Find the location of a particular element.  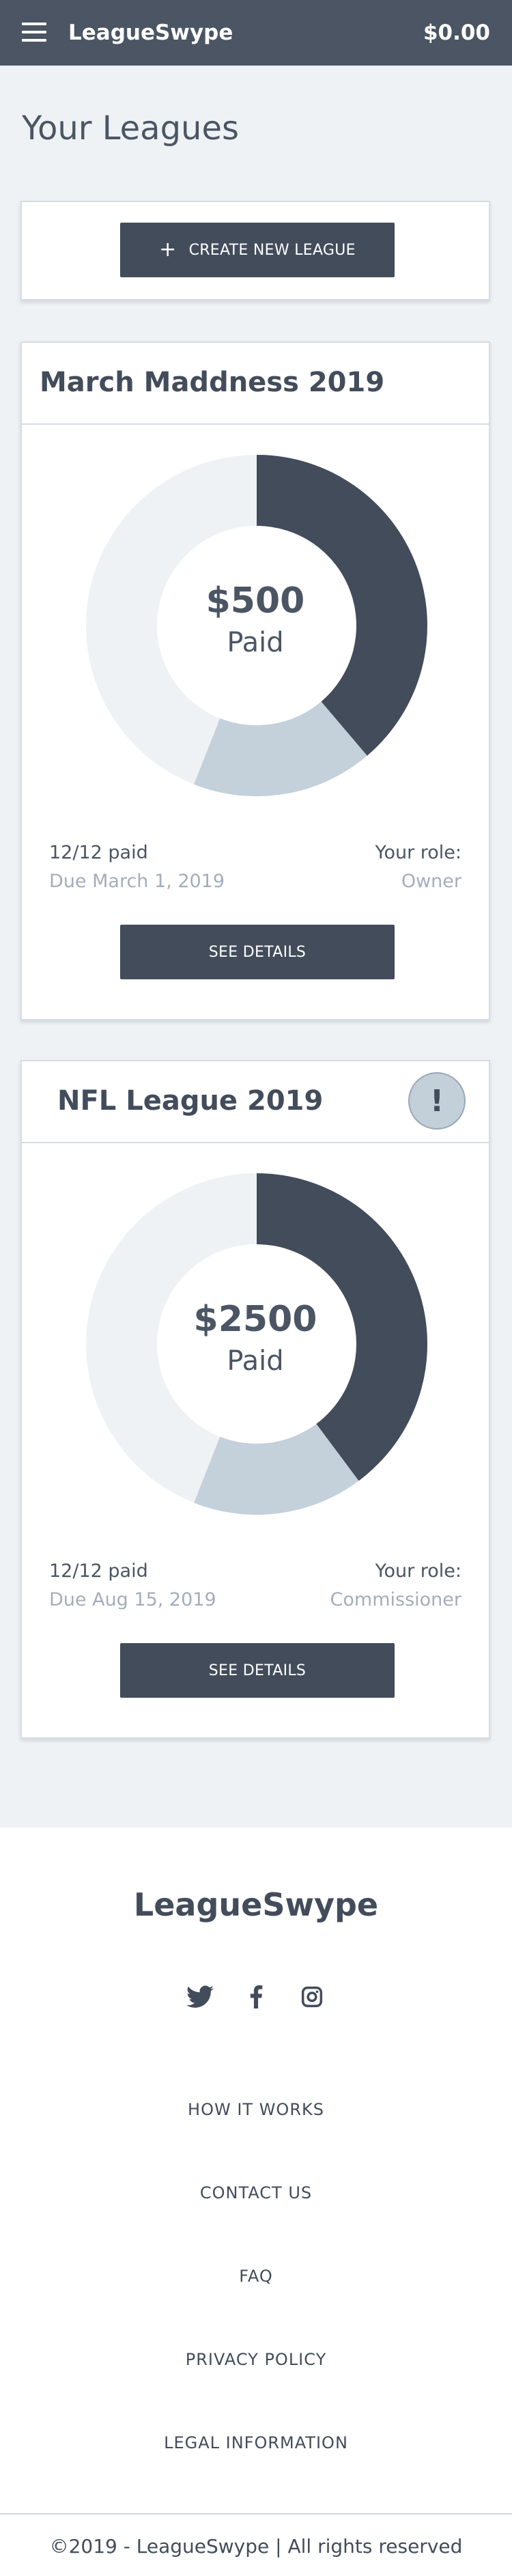

role-value: Commissioner is located at coordinates (395, 1600).